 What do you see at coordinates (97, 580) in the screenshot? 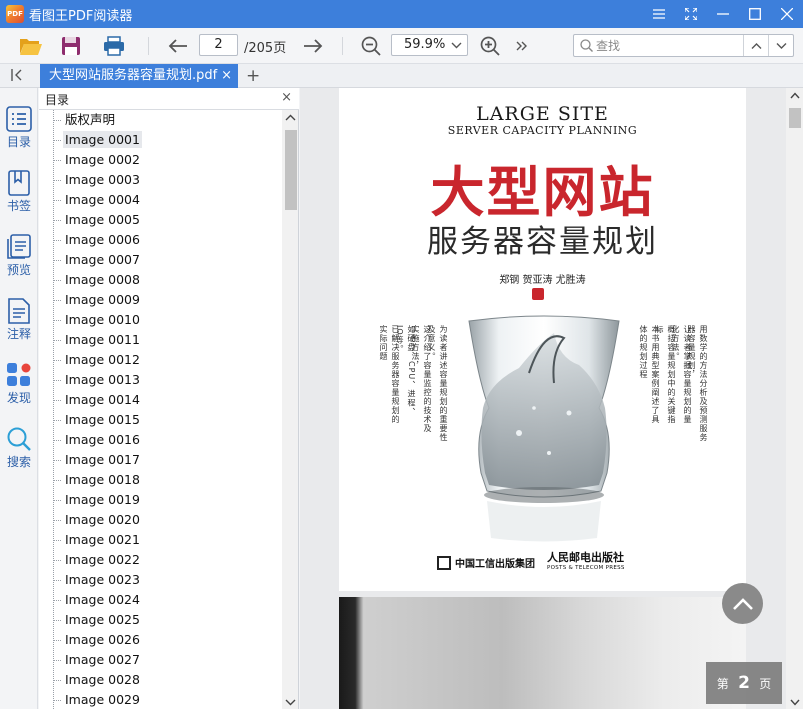
I see `outline-item: Image 0023` at bounding box center [97, 580].